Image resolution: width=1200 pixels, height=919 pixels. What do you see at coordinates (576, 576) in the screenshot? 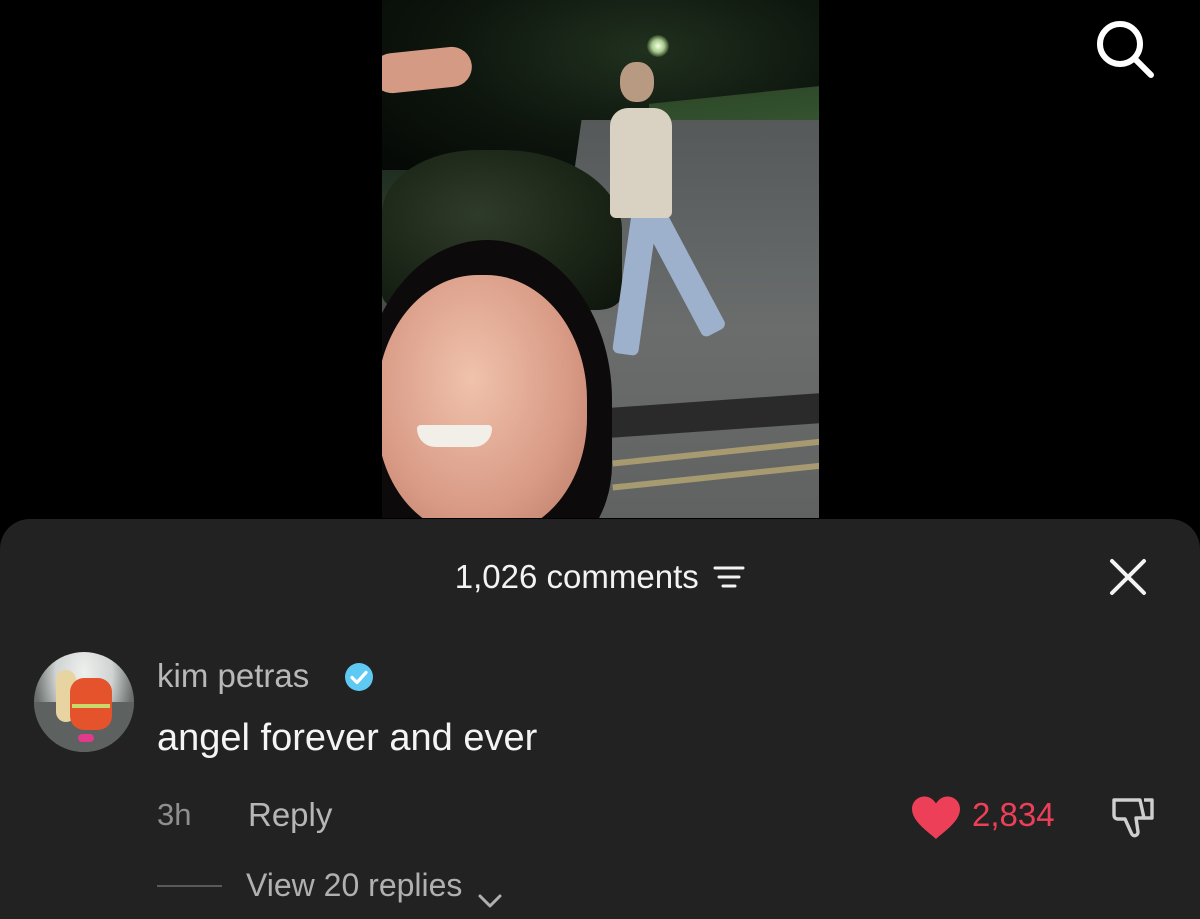
I see `comment-count: 1,026 comments` at bounding box center [576, 576].